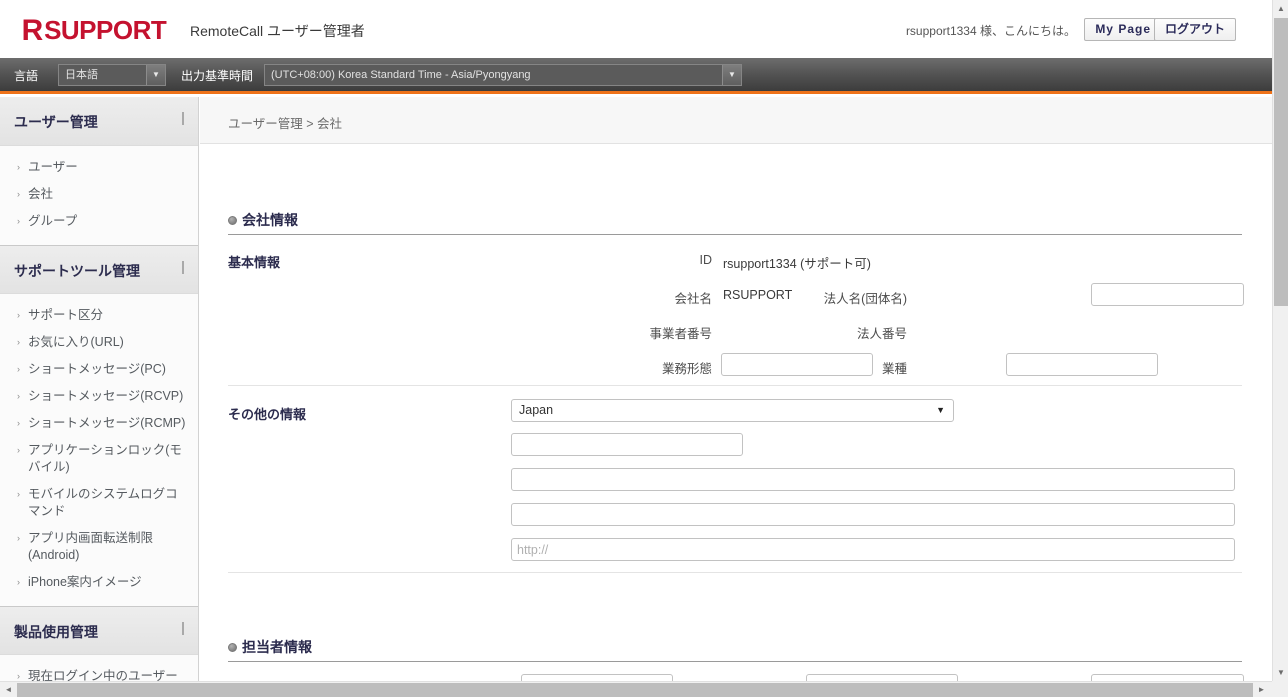  I want to click on logo-text: SUPPORT, so click(105, 30).